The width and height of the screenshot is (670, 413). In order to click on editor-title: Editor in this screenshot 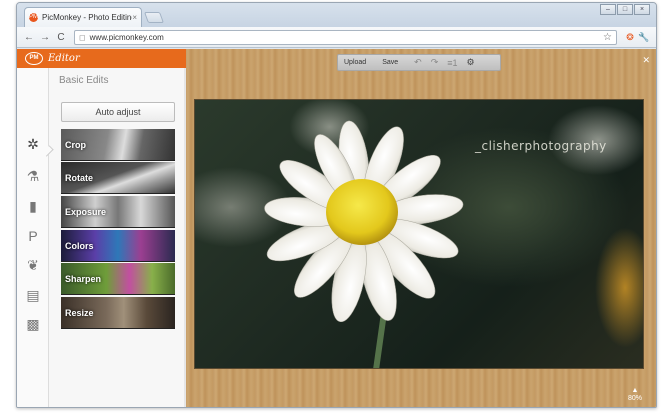, I will do `click(64, 58)`.